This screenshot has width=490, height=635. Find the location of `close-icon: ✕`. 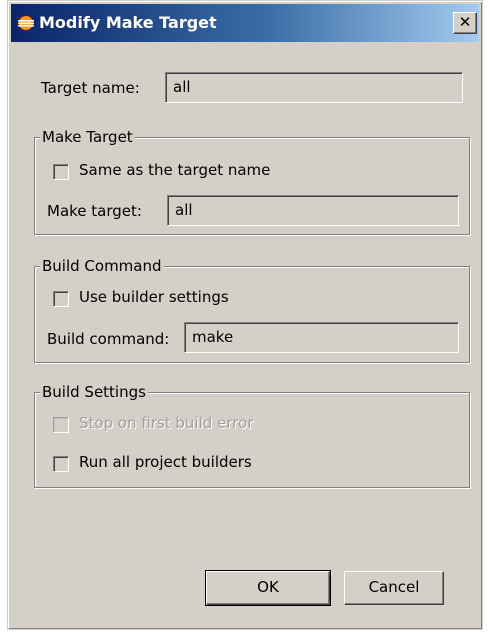

close-icon: ✕ is located at coordinates (465, 22).